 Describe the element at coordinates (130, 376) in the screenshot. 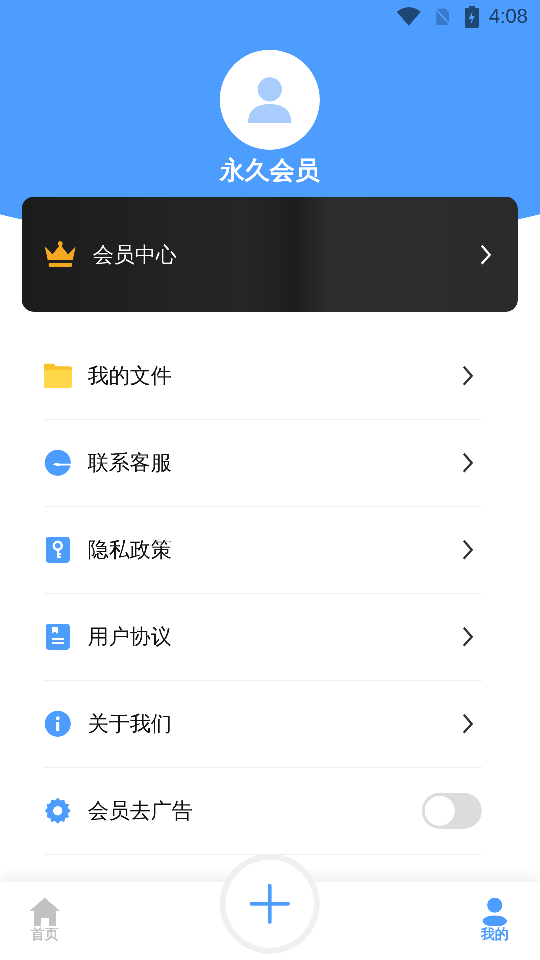

I see `menu-label: 我的文件` at that location.